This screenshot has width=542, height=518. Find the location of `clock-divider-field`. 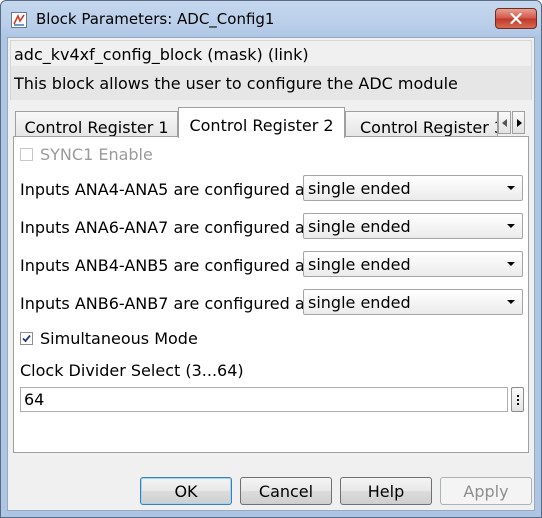

clock-divider-field is located at coordinates (264, 399).